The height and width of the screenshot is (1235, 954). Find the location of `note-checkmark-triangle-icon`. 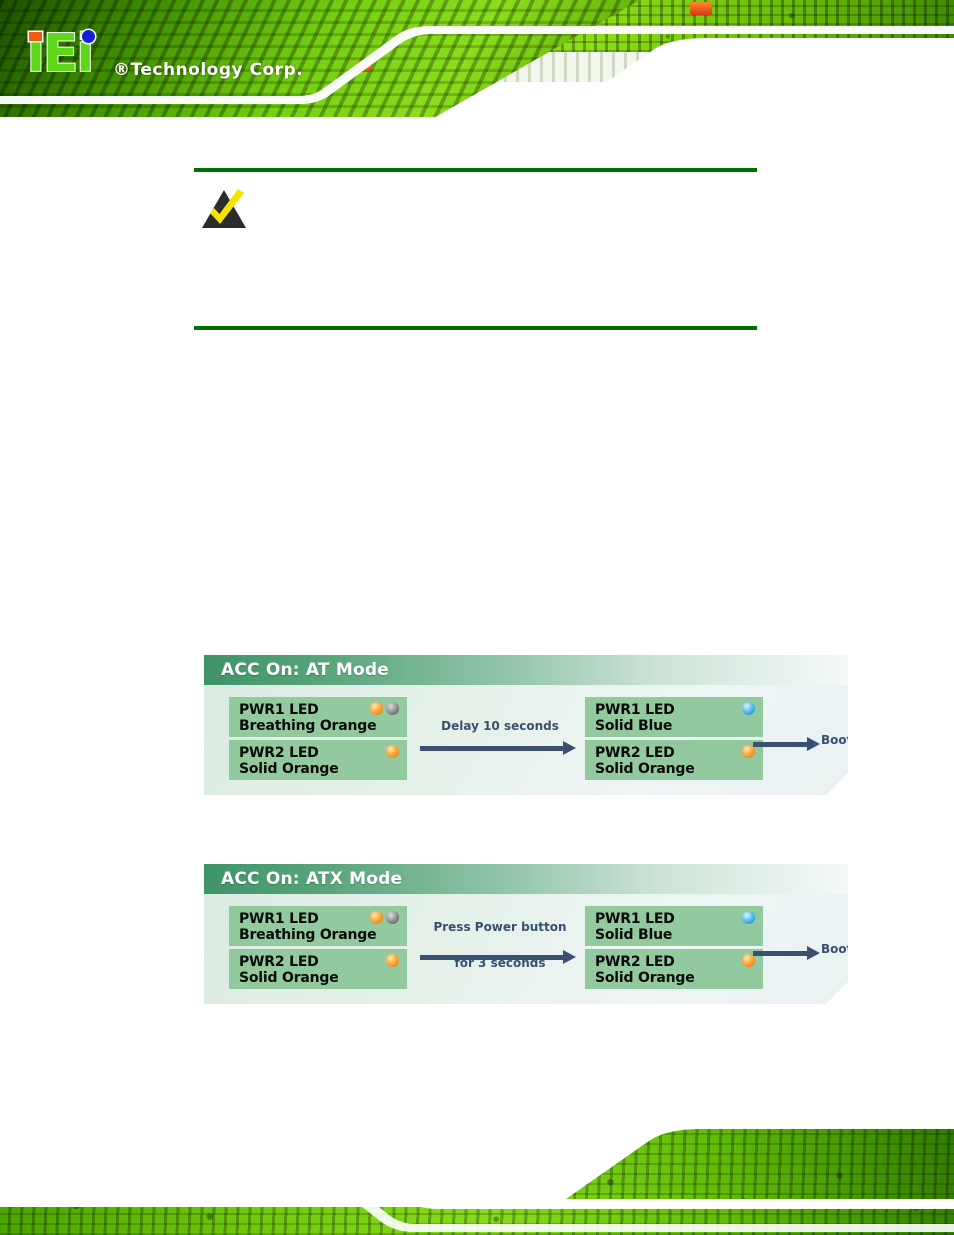

note-checkmark-triangle-icon is located at coordinates (226, 209).